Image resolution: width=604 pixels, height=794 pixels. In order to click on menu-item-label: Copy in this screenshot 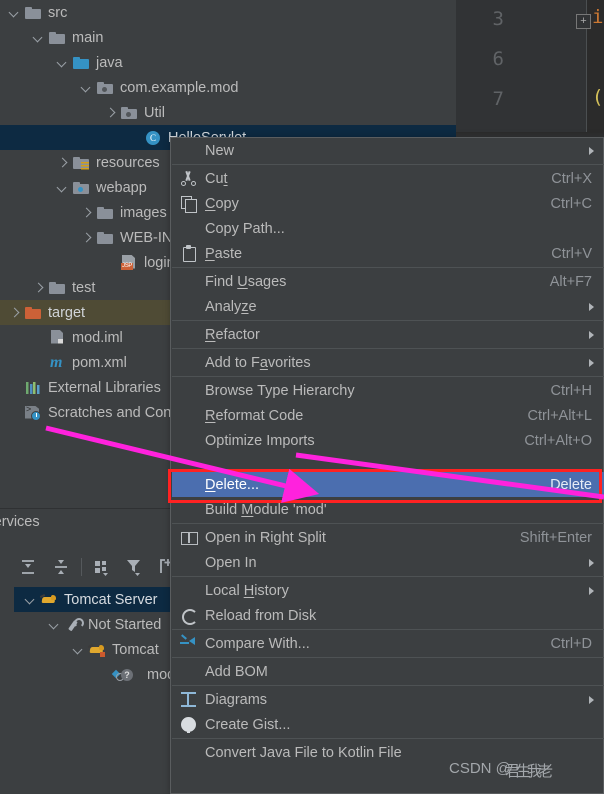, I will do `click(222, 203)`.